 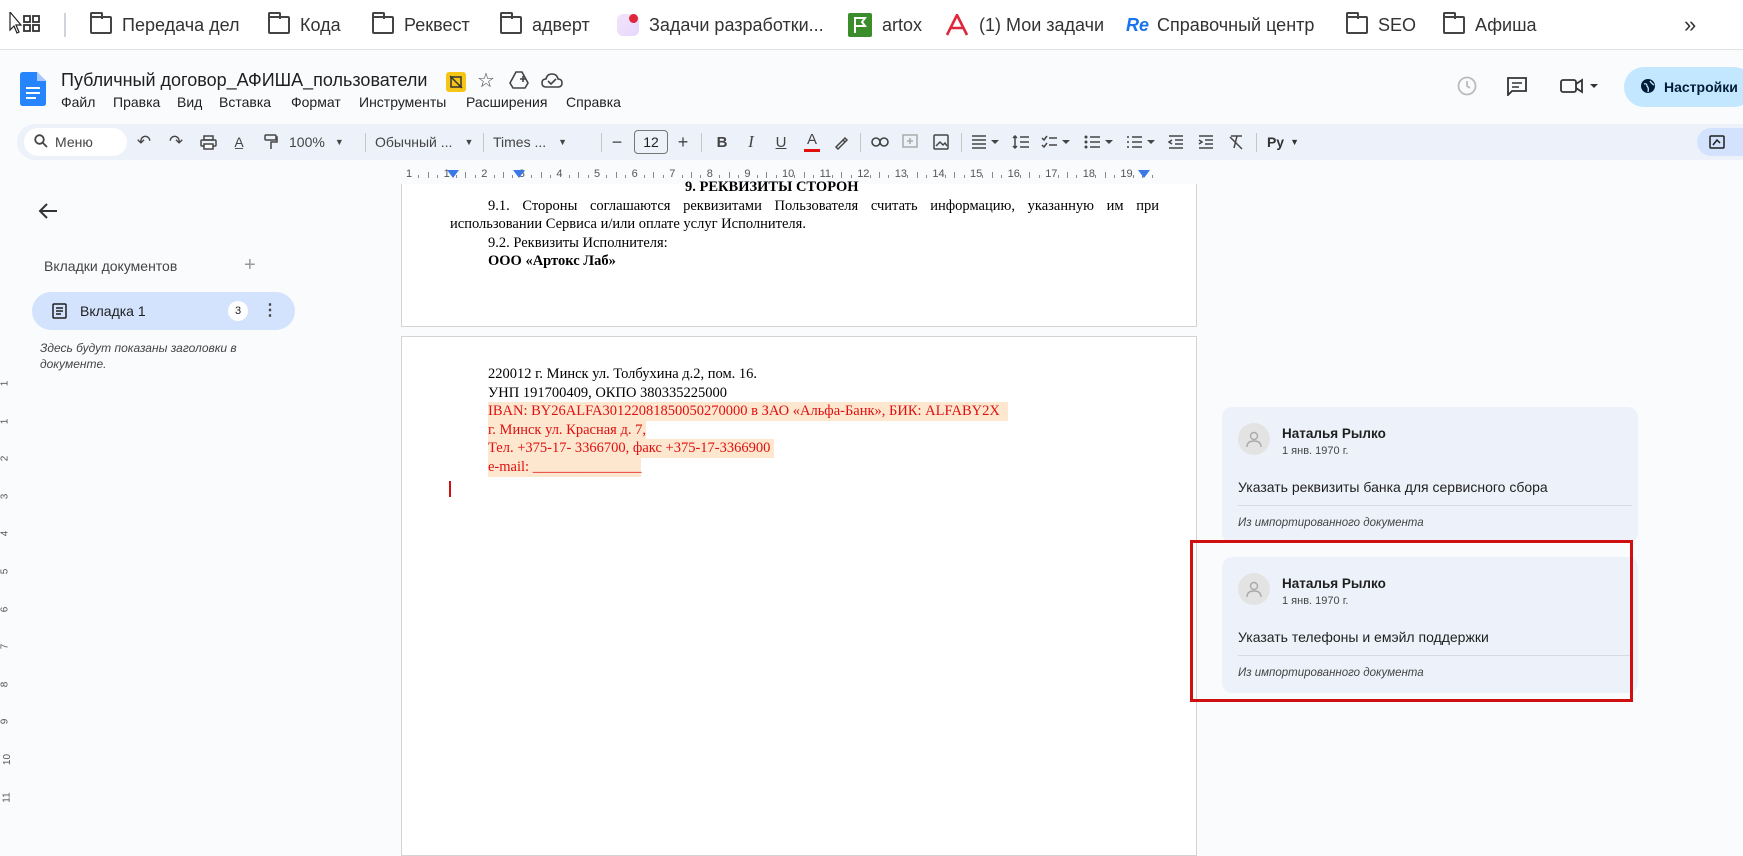 I want to click on highlight-color-icon, so click(x=841, y=142).